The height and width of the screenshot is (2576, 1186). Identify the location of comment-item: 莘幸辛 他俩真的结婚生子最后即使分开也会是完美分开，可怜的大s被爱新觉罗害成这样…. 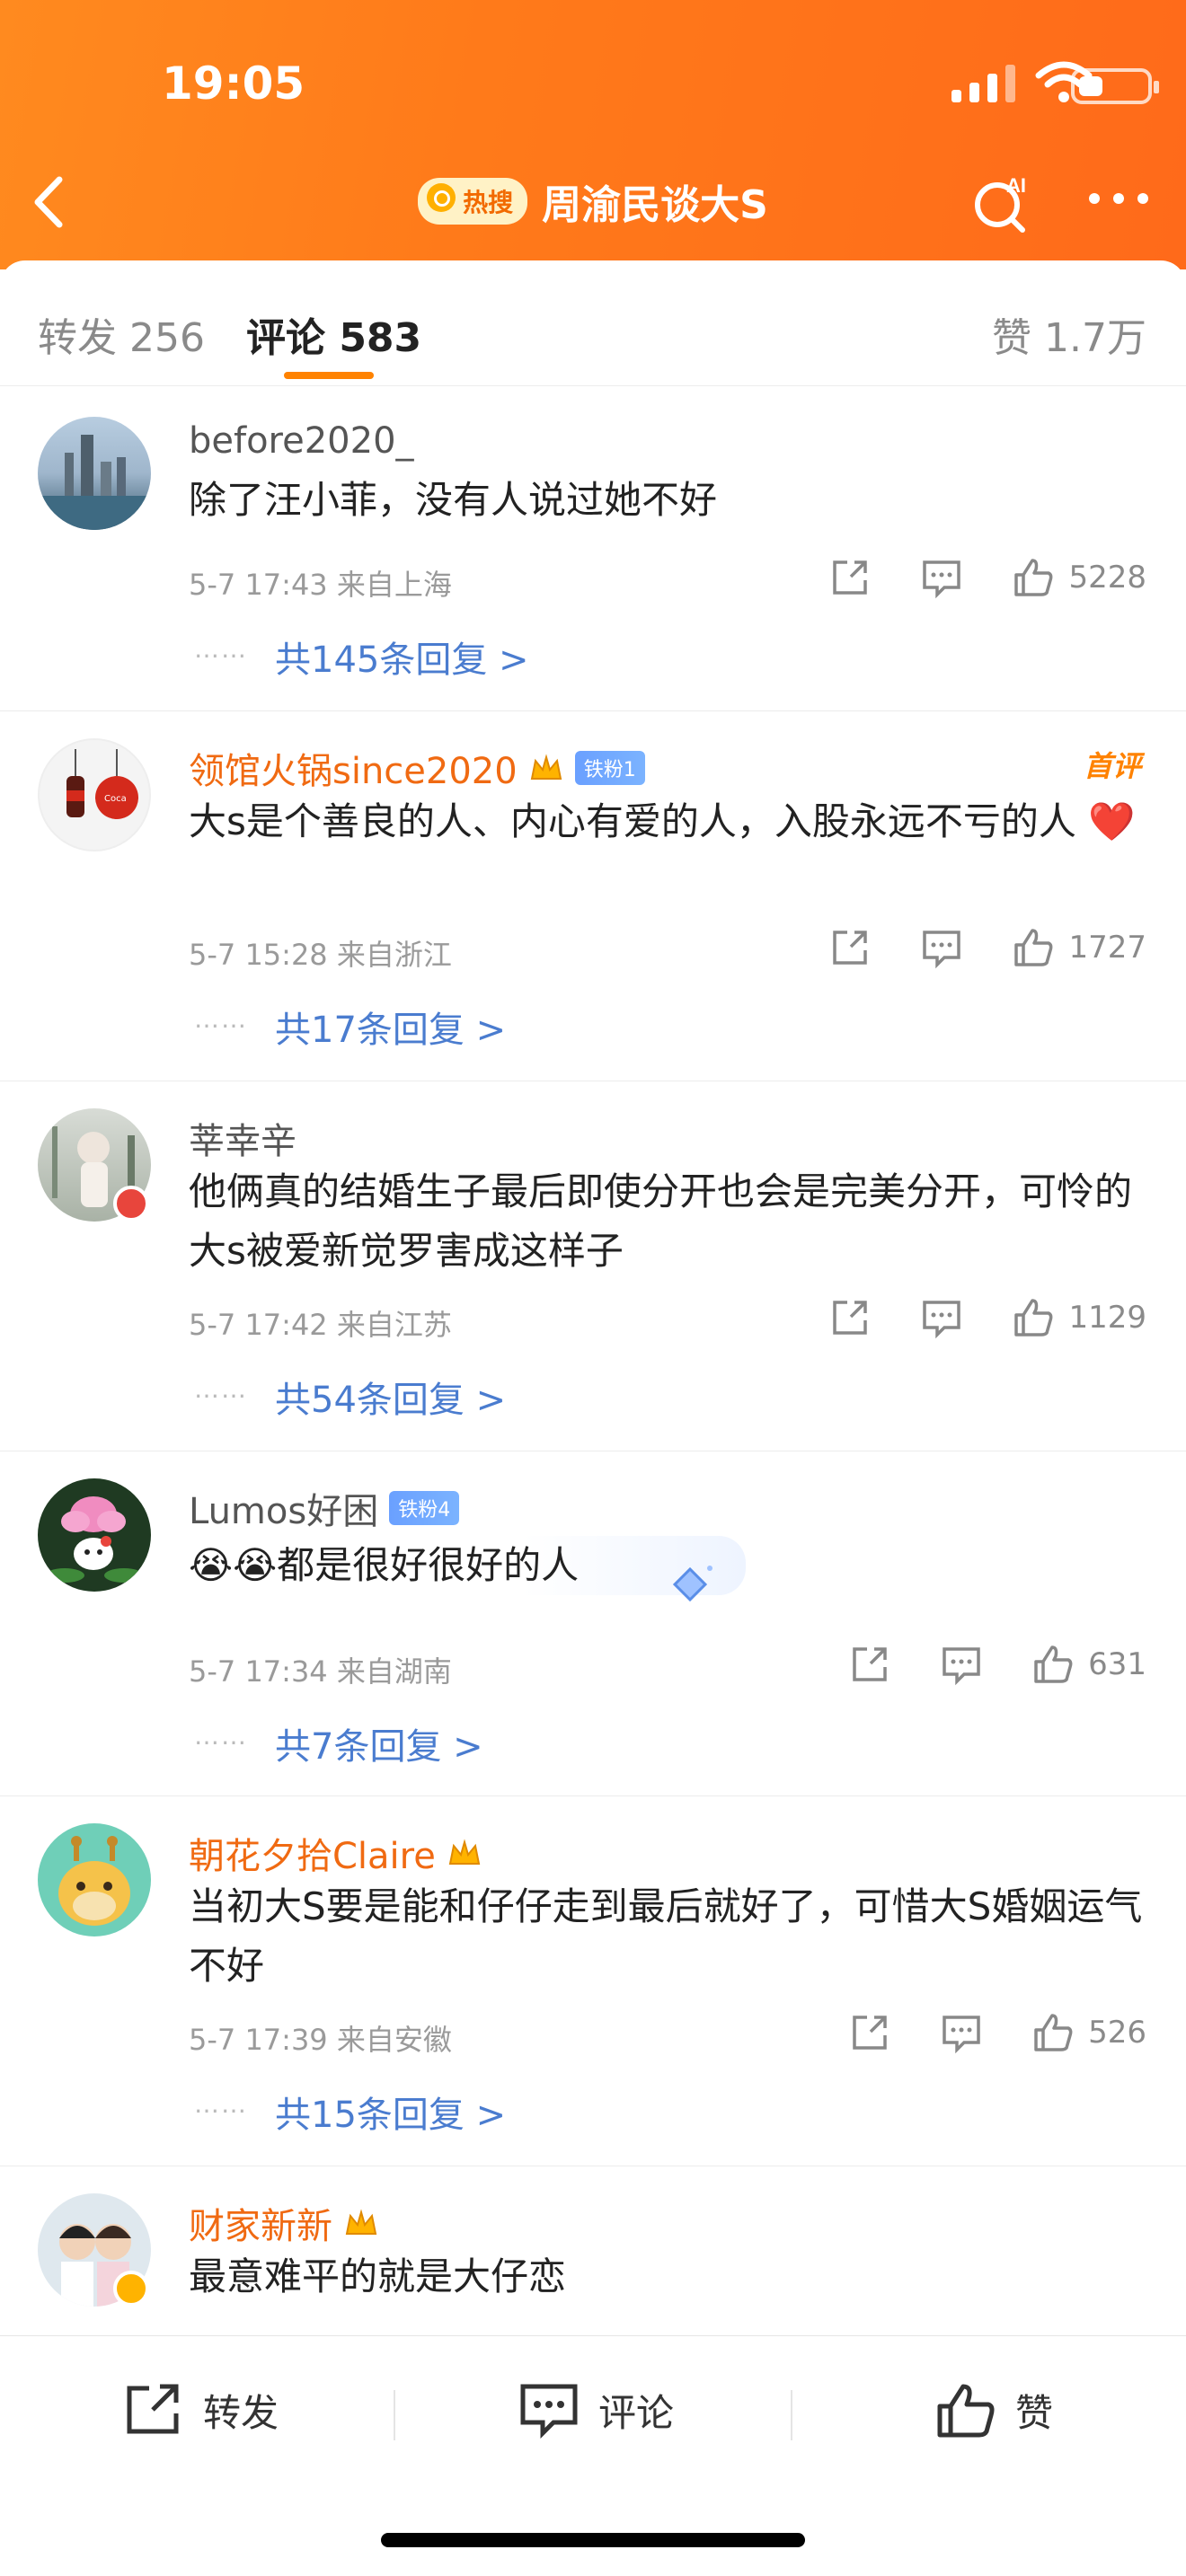
(593, 1266).